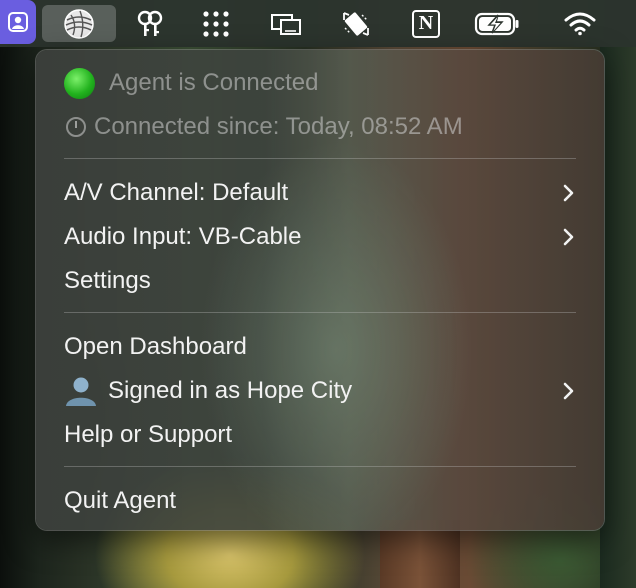  Describe the element at coordinates (320, 435) in the screenshot. I see `help-support-item: Help or Support` at that location.